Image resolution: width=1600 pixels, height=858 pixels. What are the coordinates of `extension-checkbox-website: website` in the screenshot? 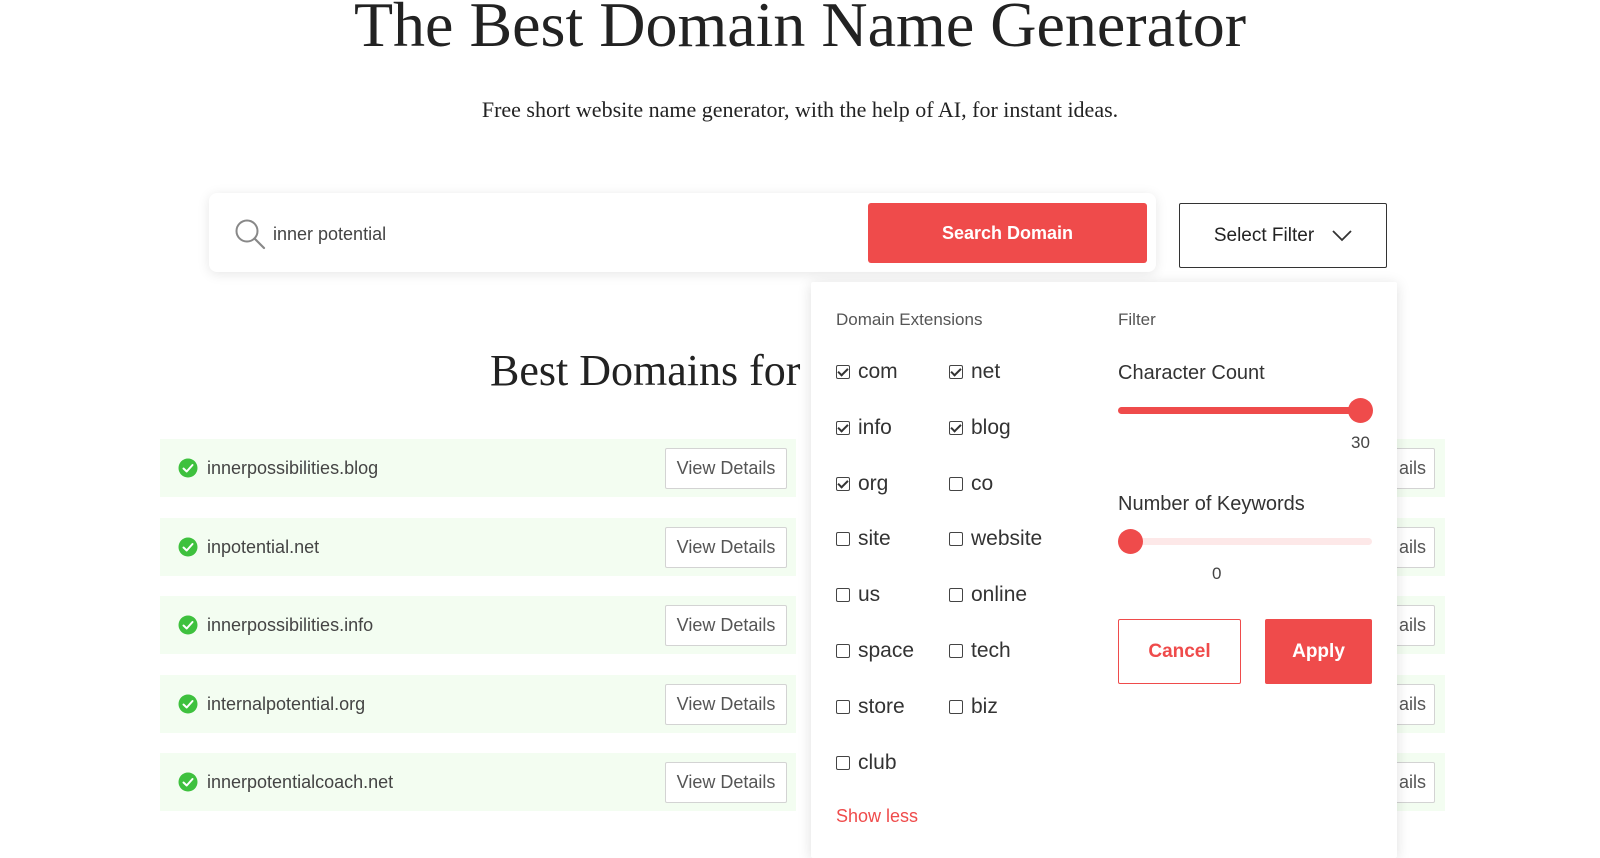 It's located at (995, 539).